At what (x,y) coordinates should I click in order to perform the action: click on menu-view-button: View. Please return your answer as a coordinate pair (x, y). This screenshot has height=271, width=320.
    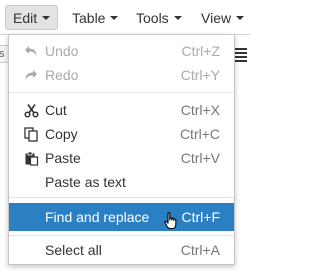
    Looking at the image, I should click on (222, 17).